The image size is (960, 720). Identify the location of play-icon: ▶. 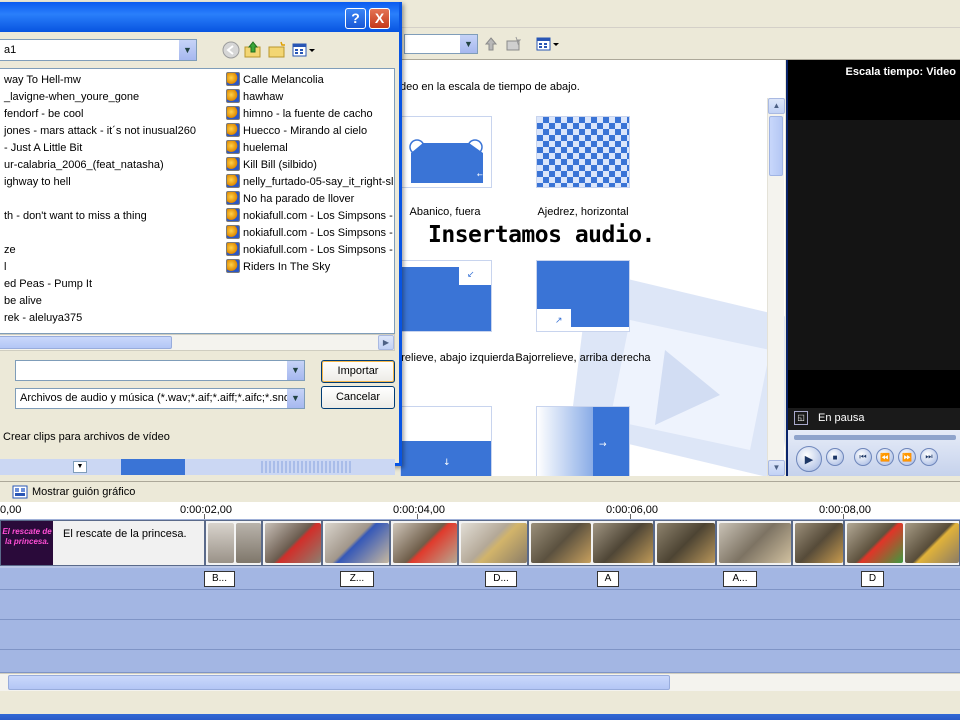
(809, 459).